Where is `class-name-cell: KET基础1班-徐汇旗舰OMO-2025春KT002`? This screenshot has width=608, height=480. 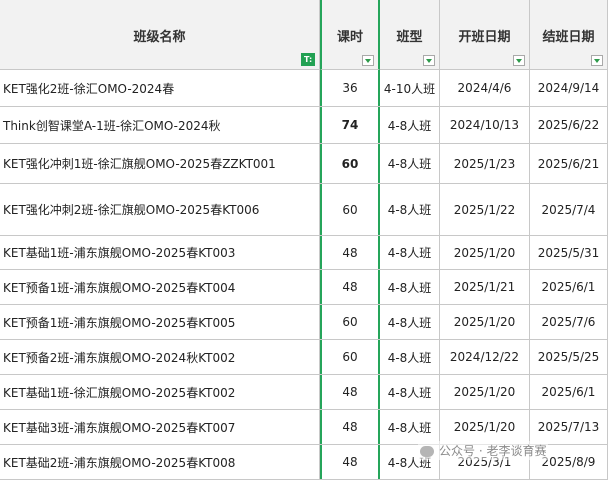
class-name-cell: KET基础1班-徐汇旗舰OMO-2025春KT002 is located at coordinates (160, 392).